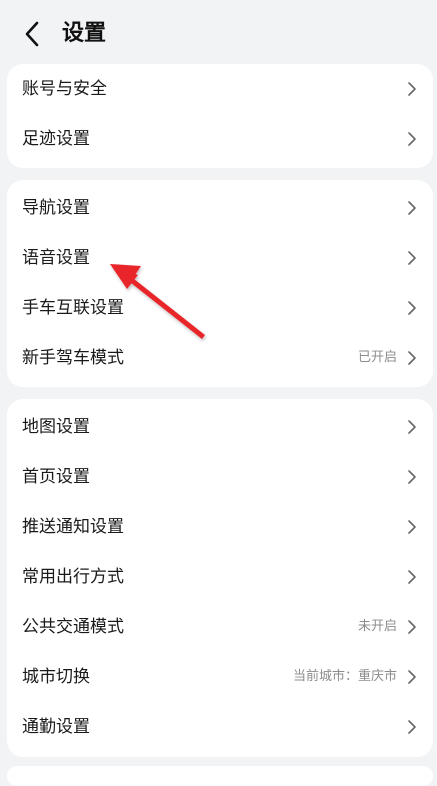  Describe the element at coordinates (56, 427) in the screenshot. I see `settings-item-label: 地图设置` at that location.